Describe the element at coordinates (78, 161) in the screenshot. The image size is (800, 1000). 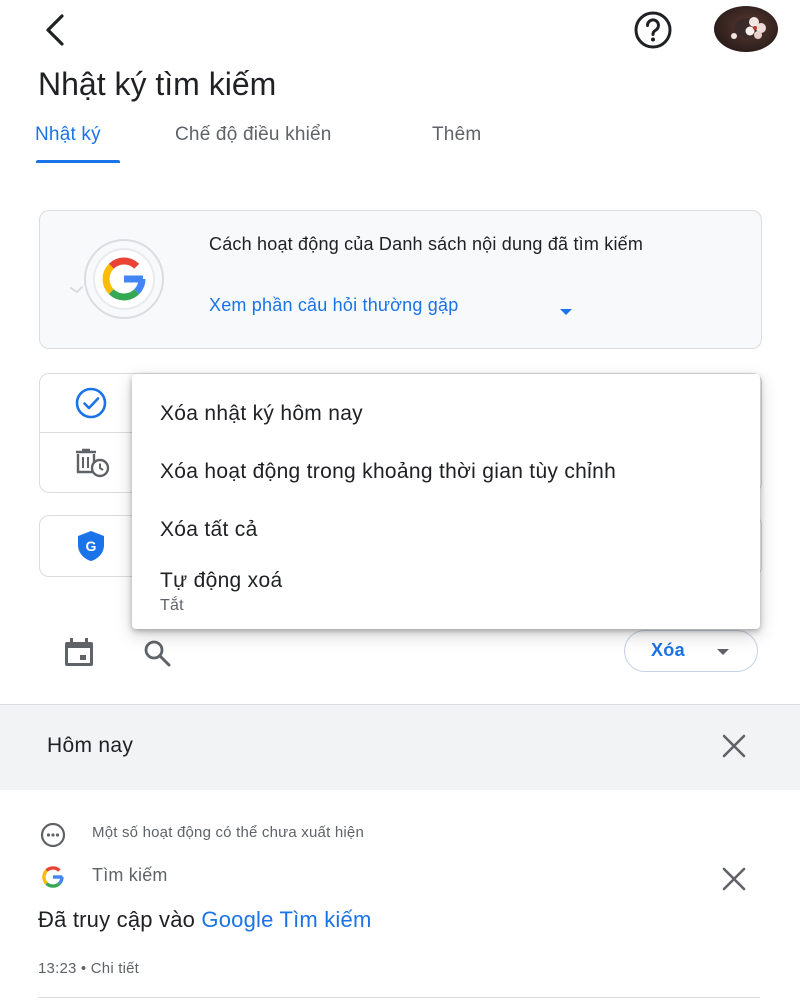
I see `active-tab-indicator` at that location.